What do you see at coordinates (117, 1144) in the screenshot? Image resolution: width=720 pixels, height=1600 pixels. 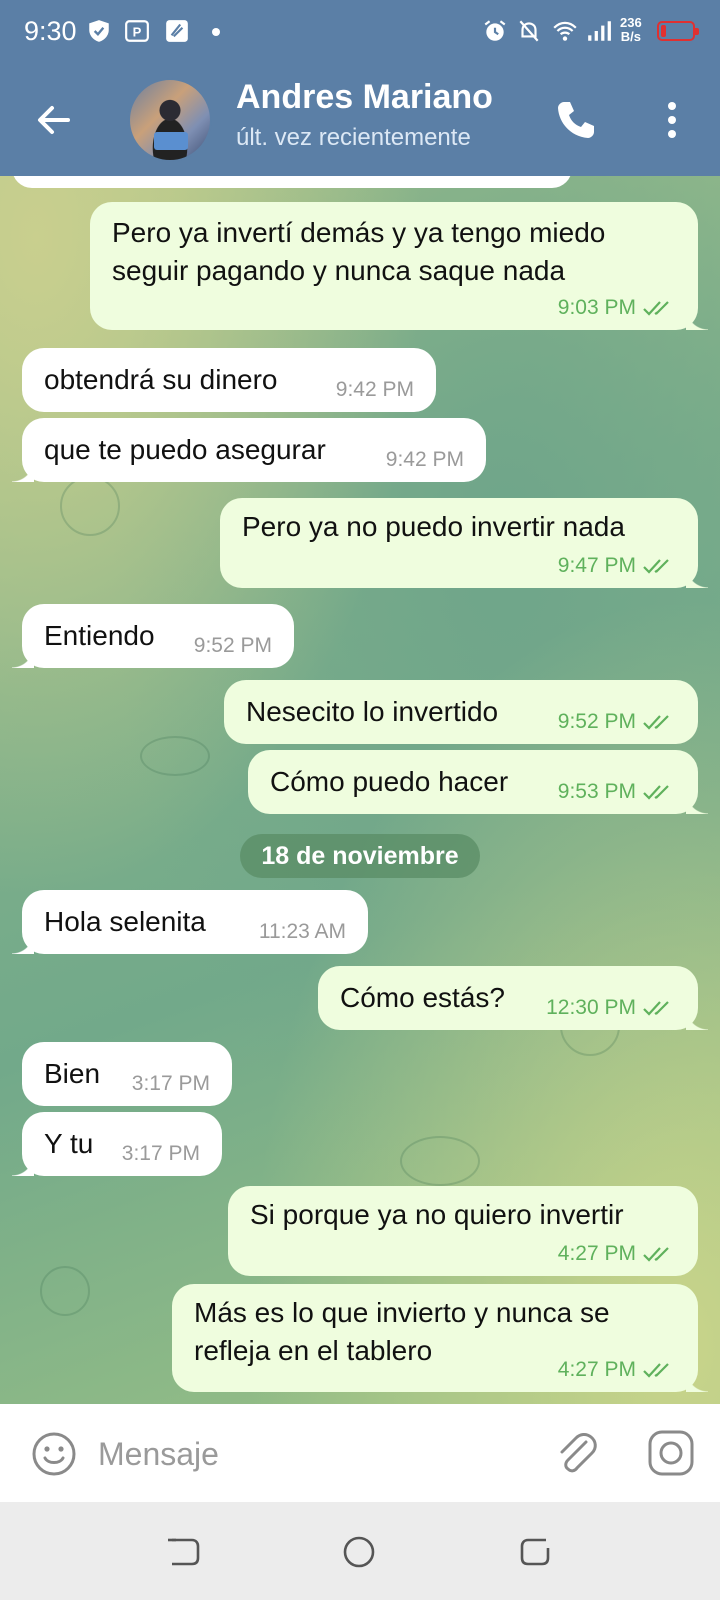 I see `message-incoming: Y tu 3:17 PM` at bounding box center [117, 1144].